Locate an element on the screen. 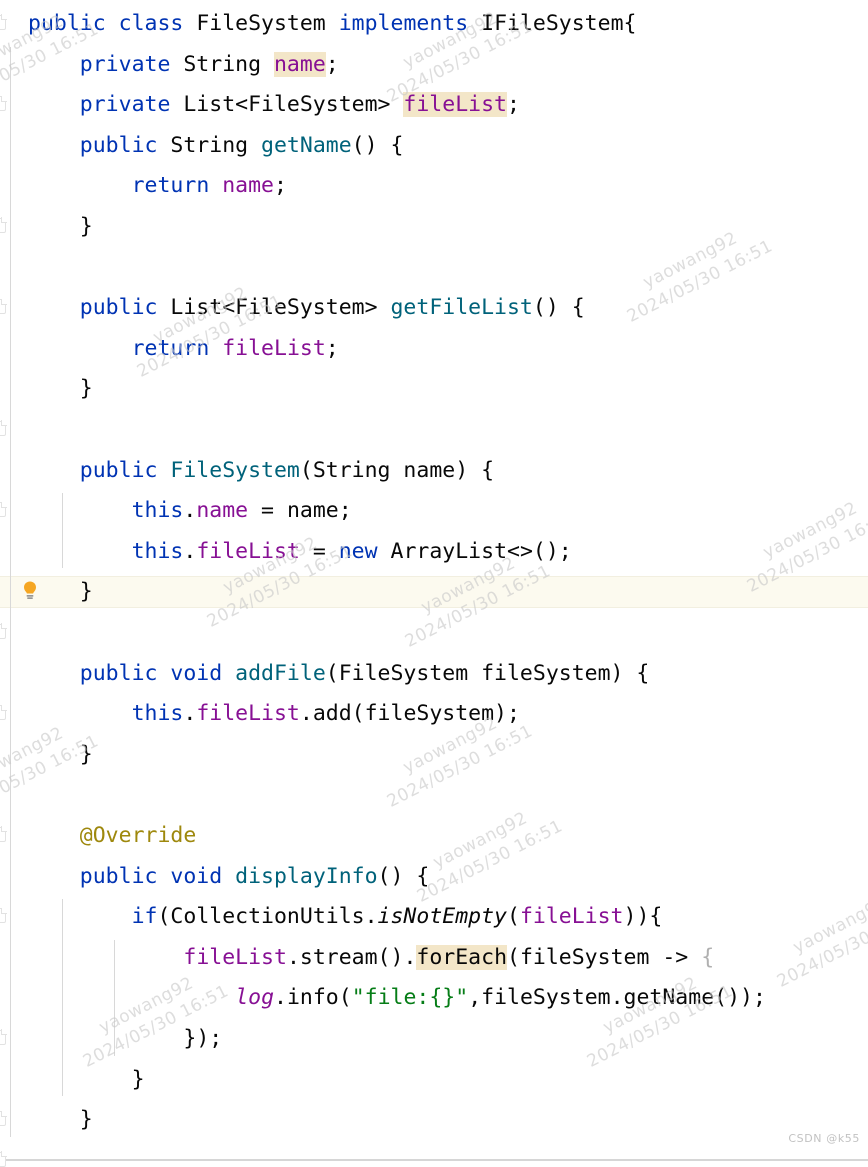 The image size is (868, 1167). code-line: public String getName() { is located at coordinates (232, 146).